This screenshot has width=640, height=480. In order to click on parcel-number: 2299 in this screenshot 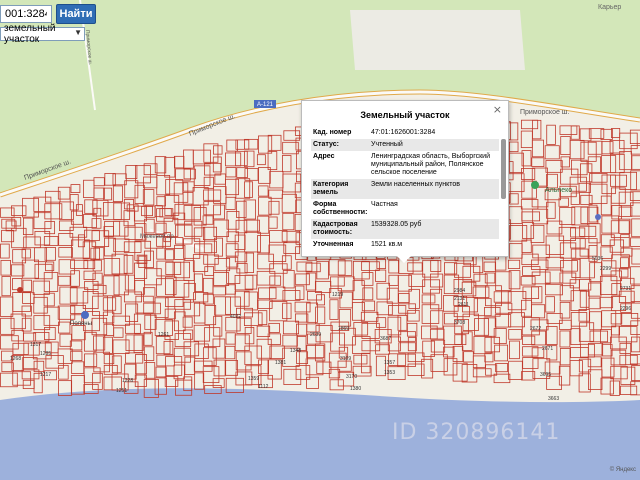, I will do `click(605, 269)`.